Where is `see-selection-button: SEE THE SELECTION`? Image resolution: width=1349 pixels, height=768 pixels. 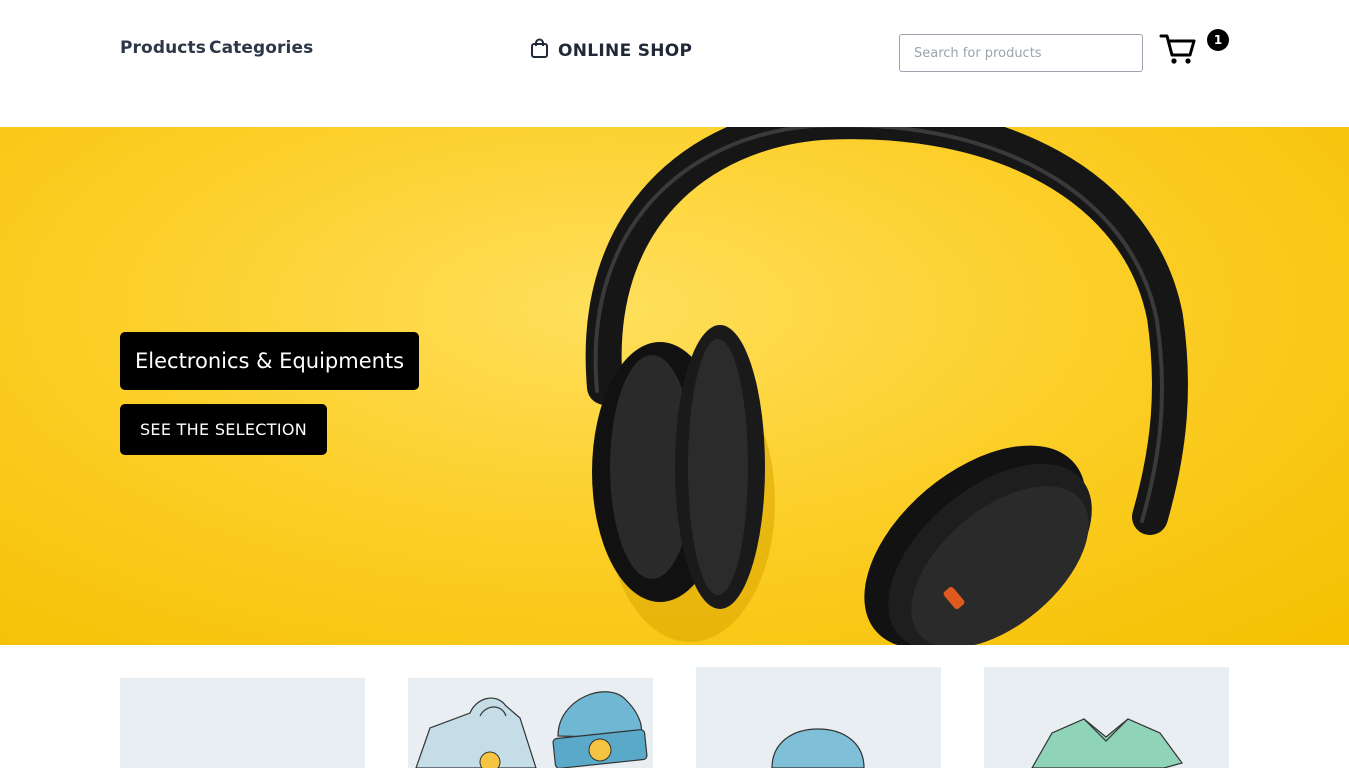
see-selection-button: SEE THE SELECTION is located at coordinates (223, 429).